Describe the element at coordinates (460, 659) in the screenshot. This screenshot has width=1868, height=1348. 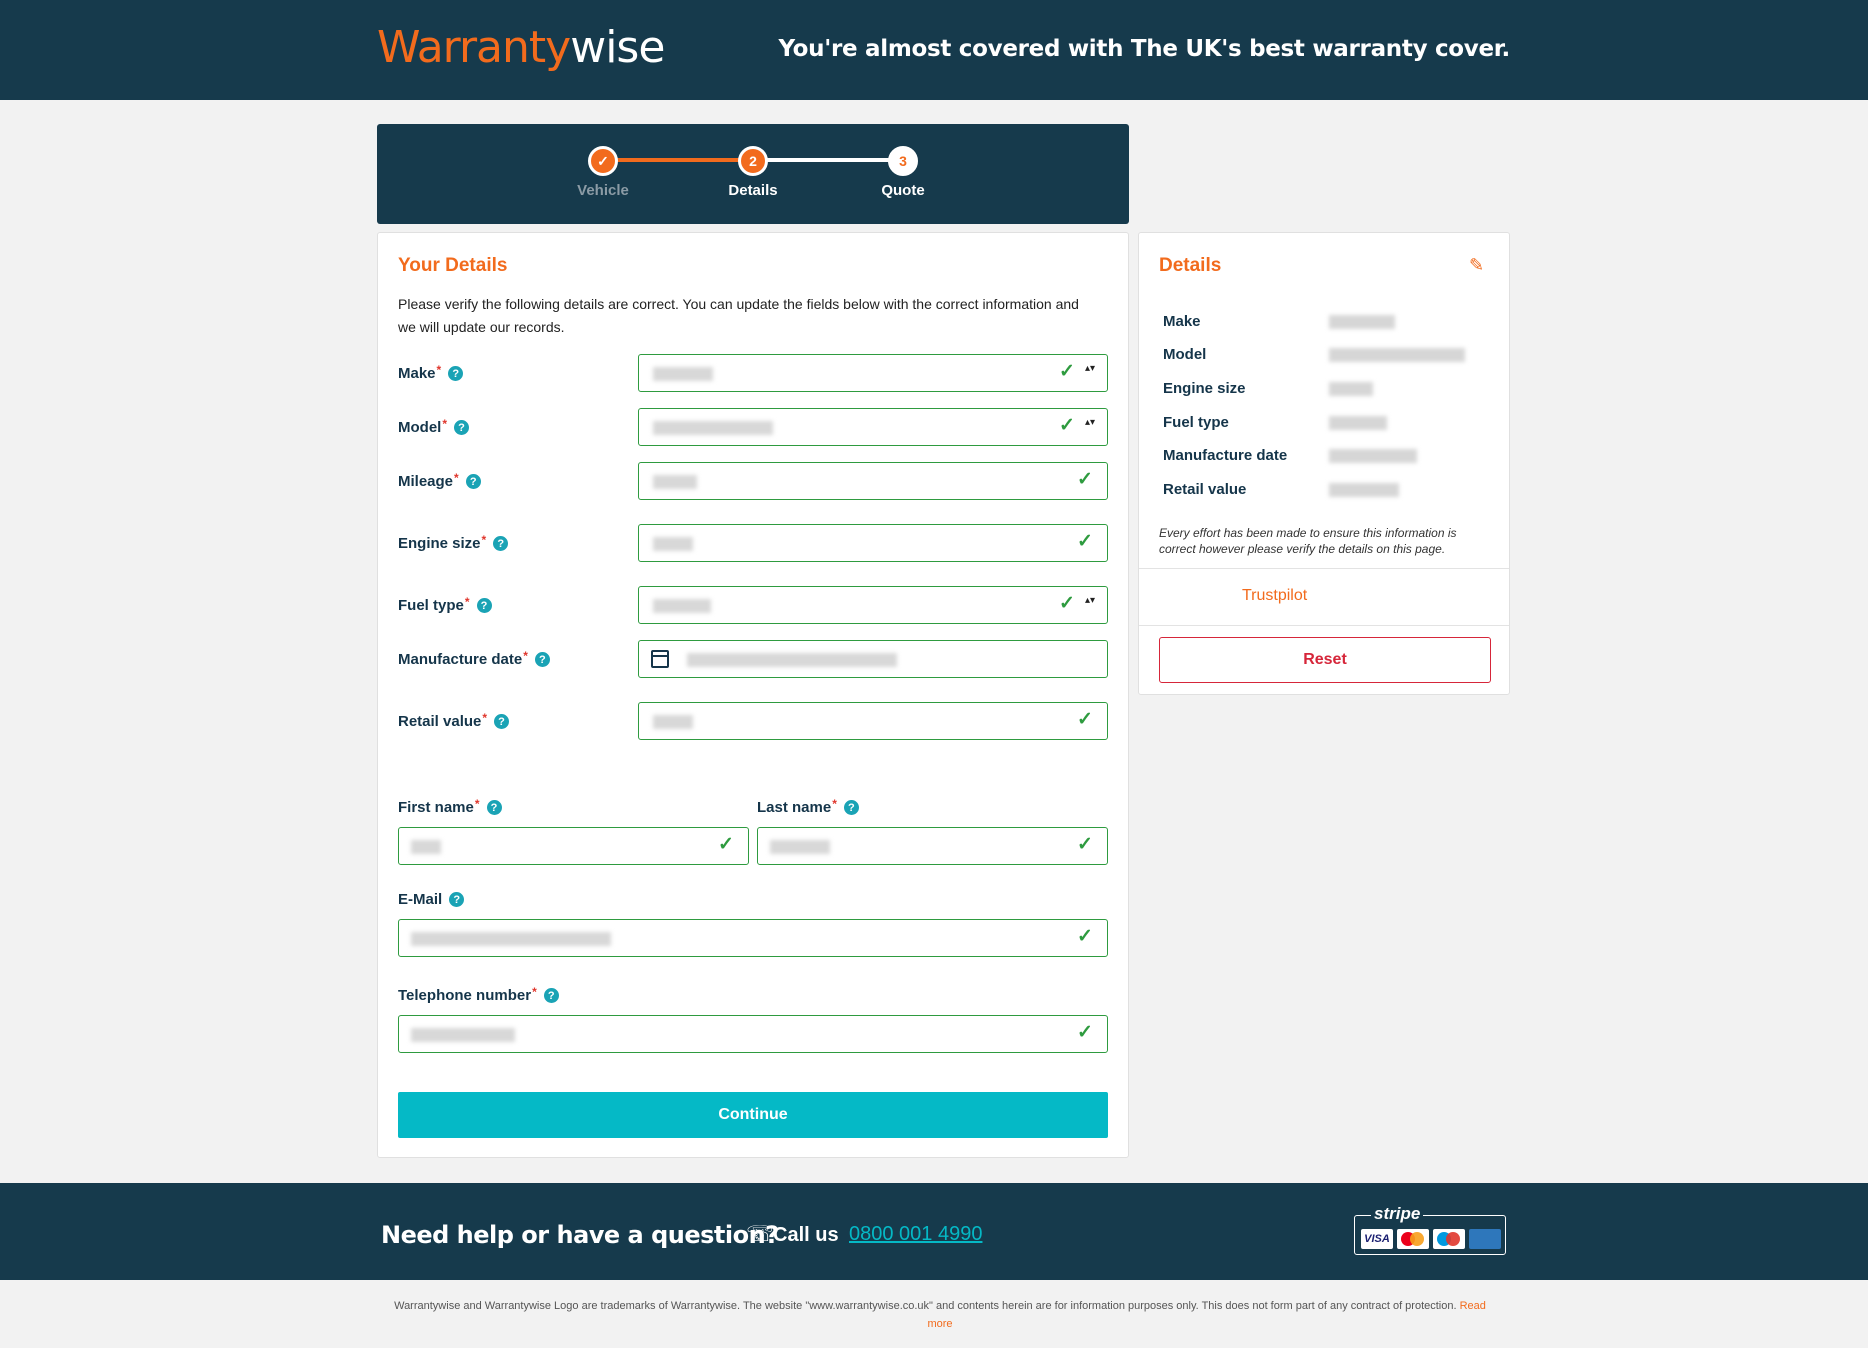
I see `manufacture-date-label-text: Manufacture date` at that location.